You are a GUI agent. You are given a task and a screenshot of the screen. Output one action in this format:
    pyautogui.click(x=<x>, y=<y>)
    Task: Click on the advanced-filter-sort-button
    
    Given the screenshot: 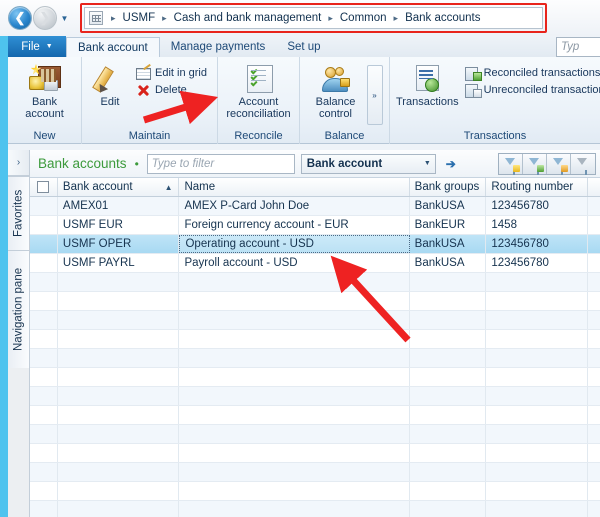 What is the action you would take?
    pyautogui.click(x=511, y=164)
    